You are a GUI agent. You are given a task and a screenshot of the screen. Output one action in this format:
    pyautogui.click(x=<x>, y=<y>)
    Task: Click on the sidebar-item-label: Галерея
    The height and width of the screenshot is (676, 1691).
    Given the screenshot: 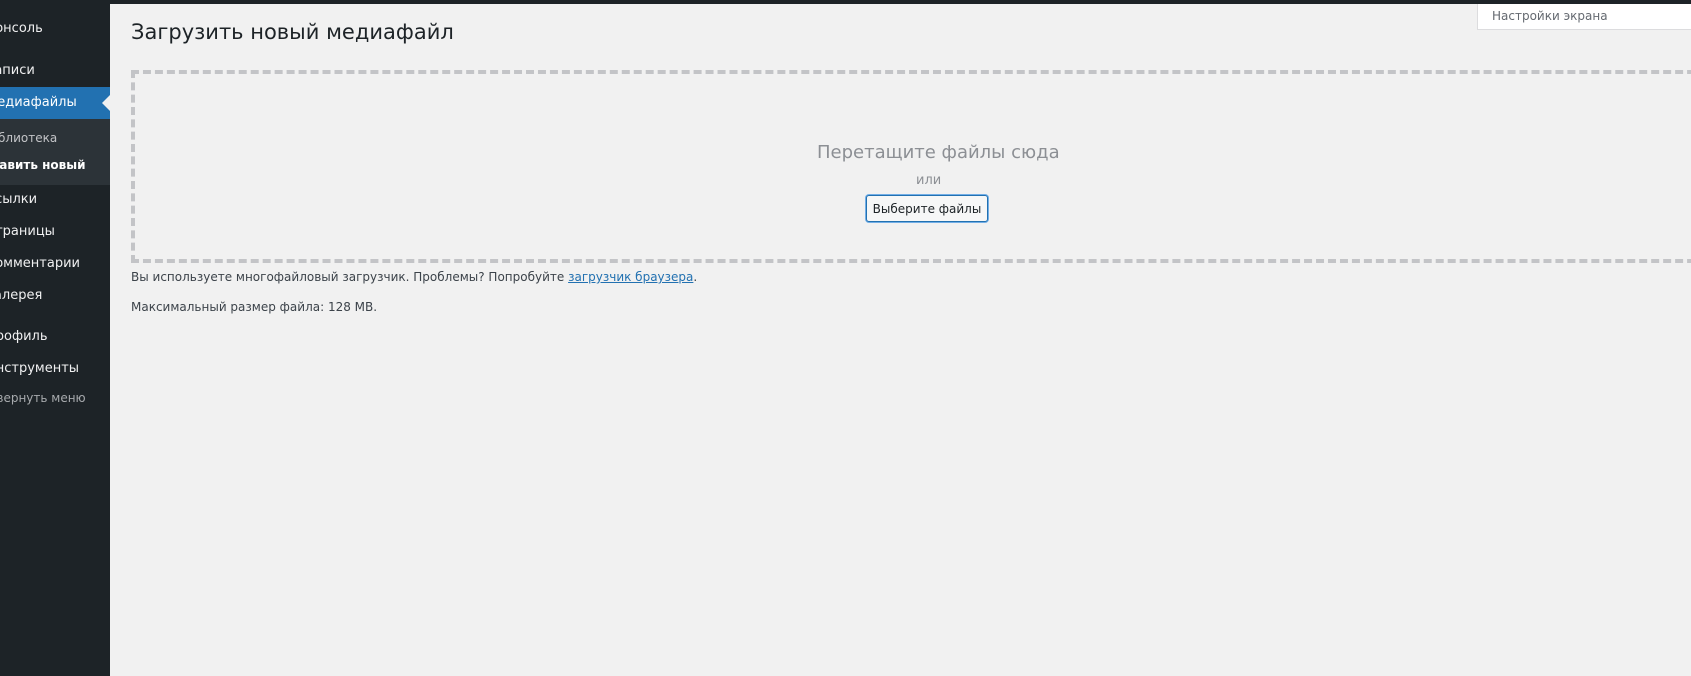 What is the action you would take?
    pyautogui.click(x=21, y=295)
    